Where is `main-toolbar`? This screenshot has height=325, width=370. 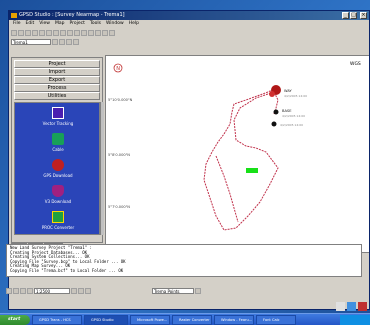 main-toolbar is located at coordinates (189, 33).